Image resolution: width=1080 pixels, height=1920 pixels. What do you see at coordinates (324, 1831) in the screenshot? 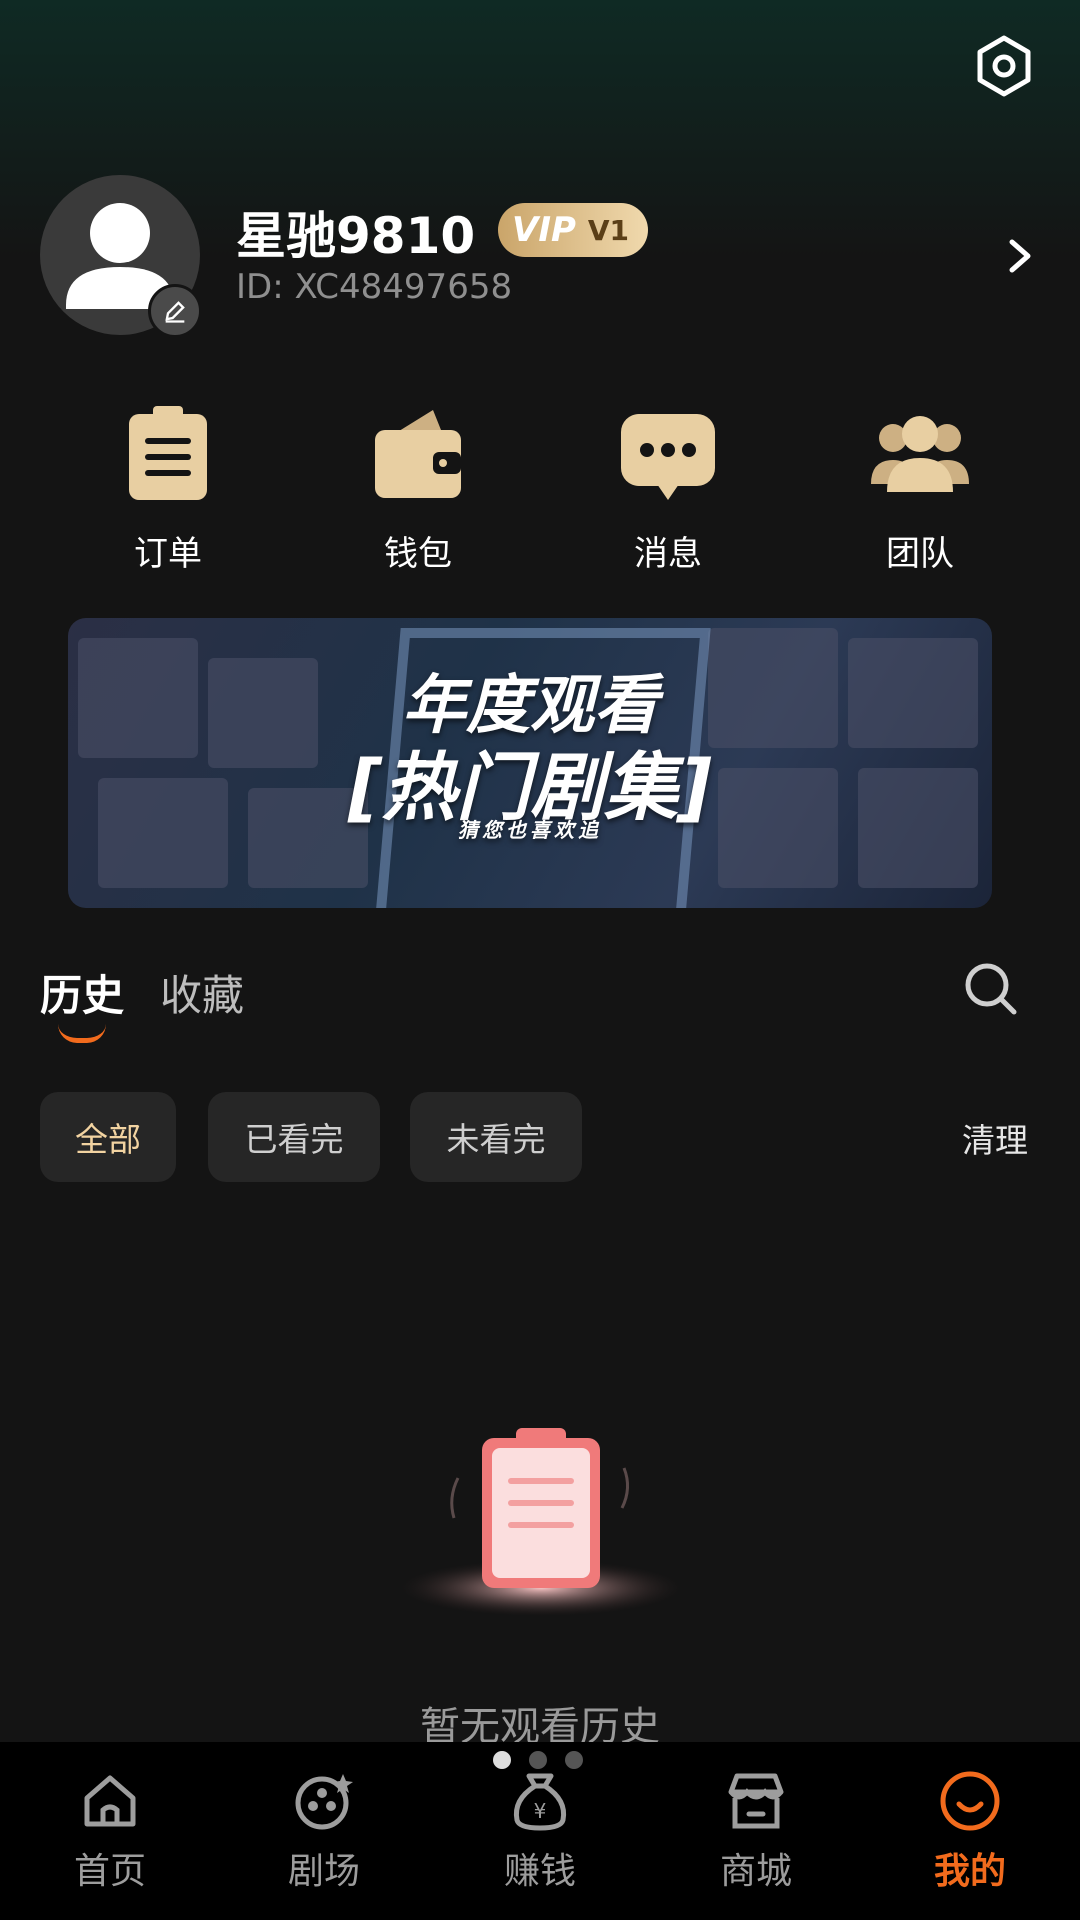
I see `nav-theater: 剧场` at bounding box center [324, 1831].